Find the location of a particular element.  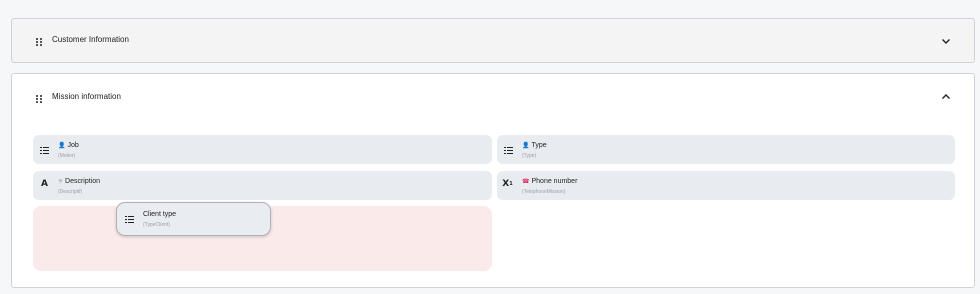

field-key: (TelephoneMission) is located at coordinates (544, 192).